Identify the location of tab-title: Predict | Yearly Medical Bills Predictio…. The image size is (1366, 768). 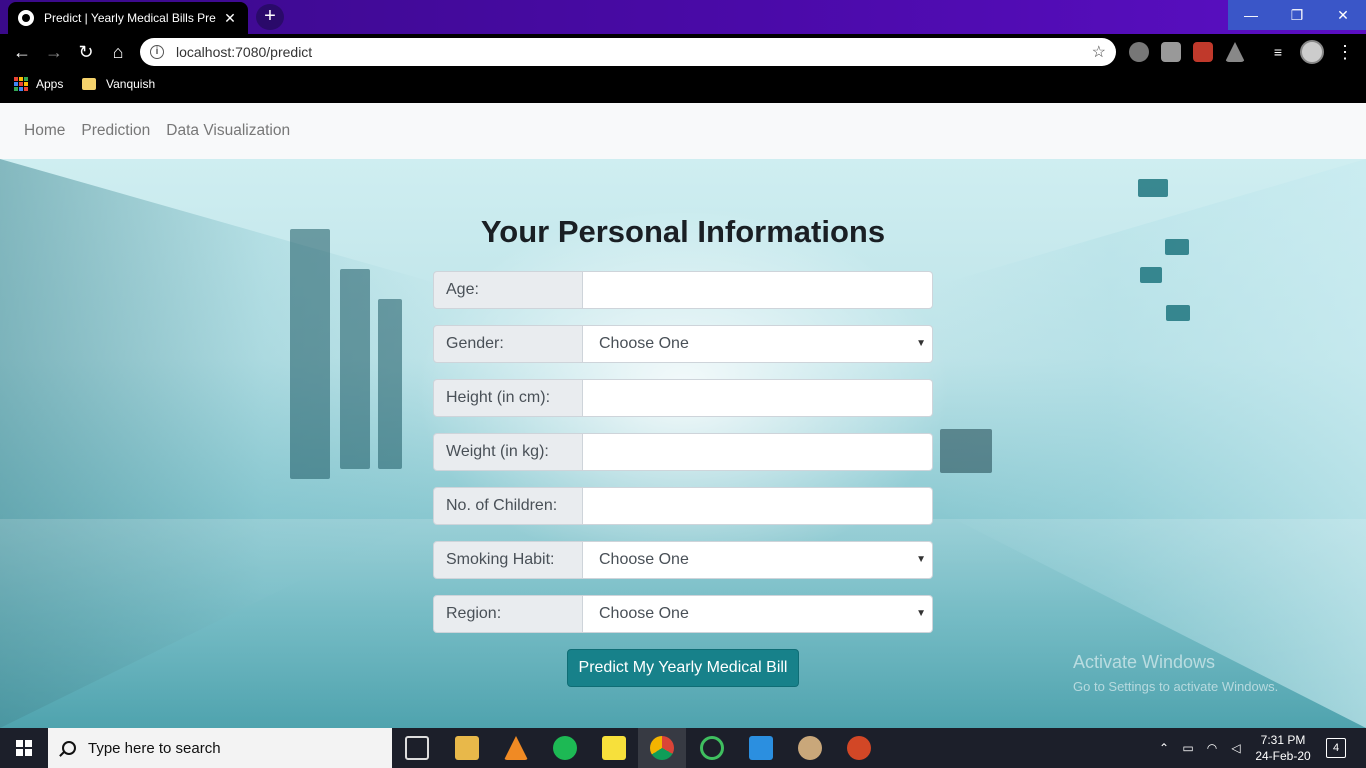
(130, 18).